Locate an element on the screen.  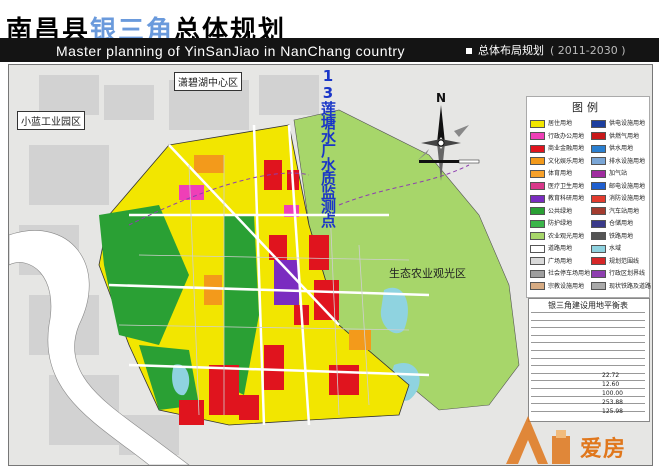
legend-item: 供水用地 is located at coordinates (612, 148).